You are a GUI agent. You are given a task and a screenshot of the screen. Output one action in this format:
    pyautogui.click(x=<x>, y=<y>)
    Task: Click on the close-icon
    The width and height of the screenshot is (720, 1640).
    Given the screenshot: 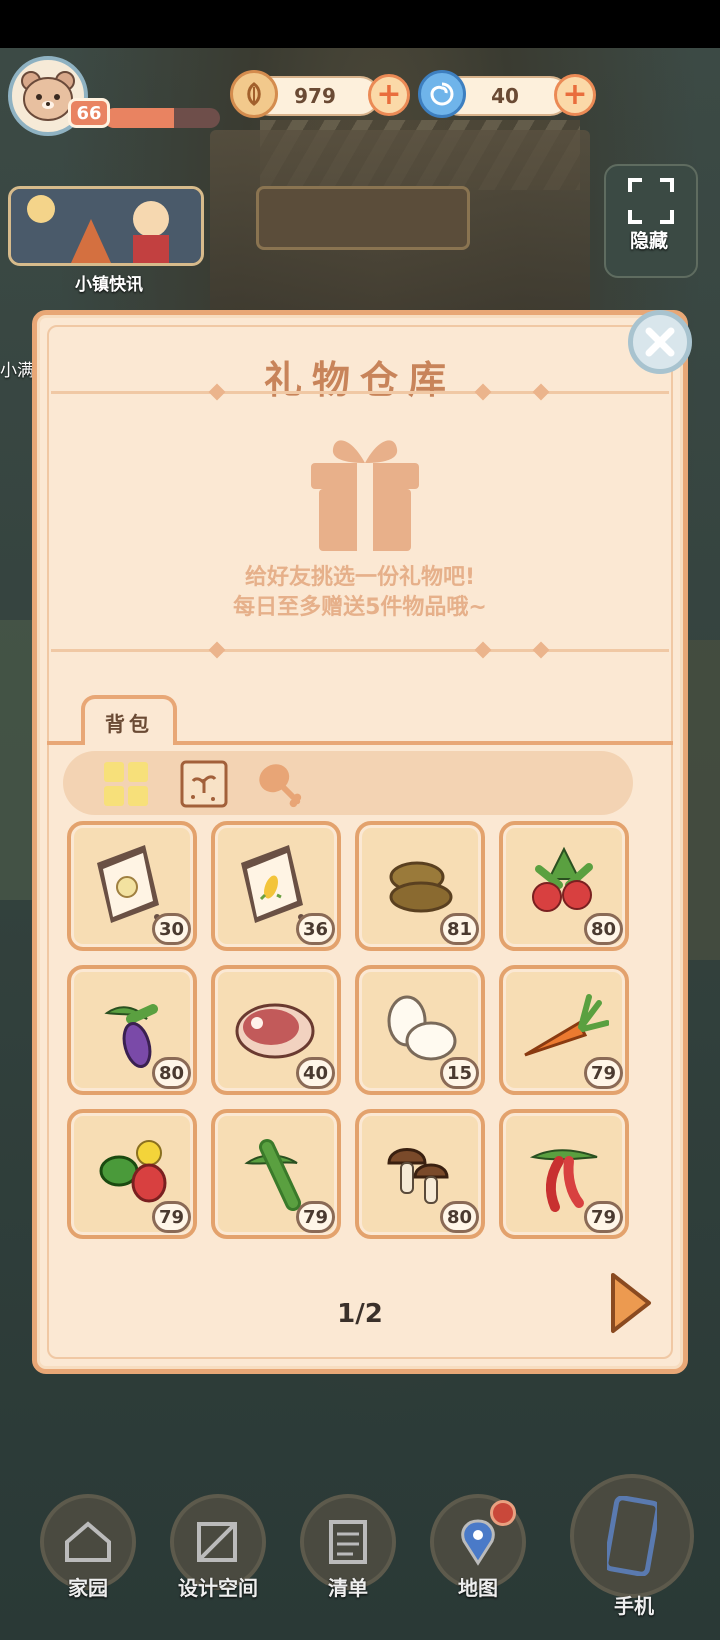 What is the action you would take?
    pyautogui.click(x=660, y=342)
    